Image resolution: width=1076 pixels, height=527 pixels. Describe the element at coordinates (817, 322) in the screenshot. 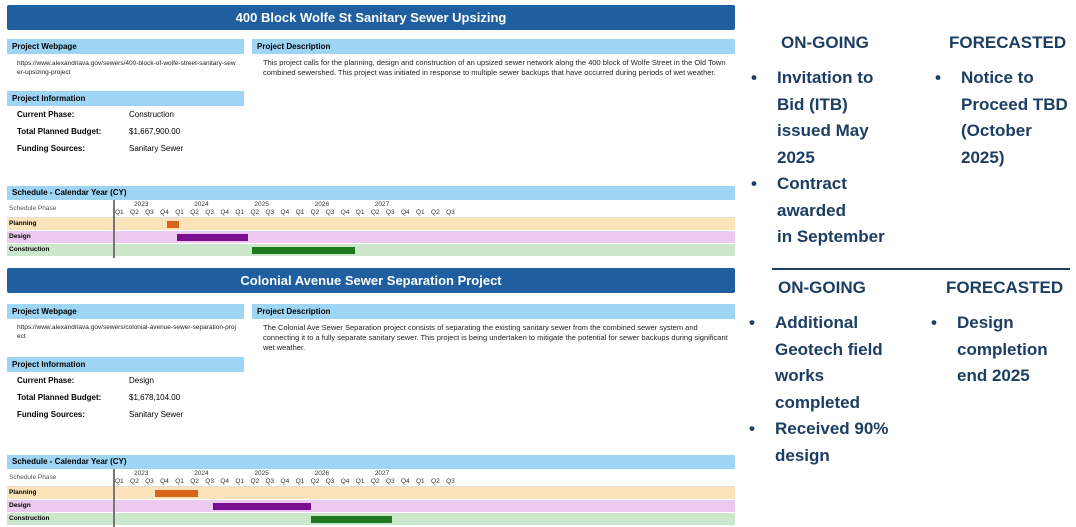

I see `bullet-line: Additional` at that location.